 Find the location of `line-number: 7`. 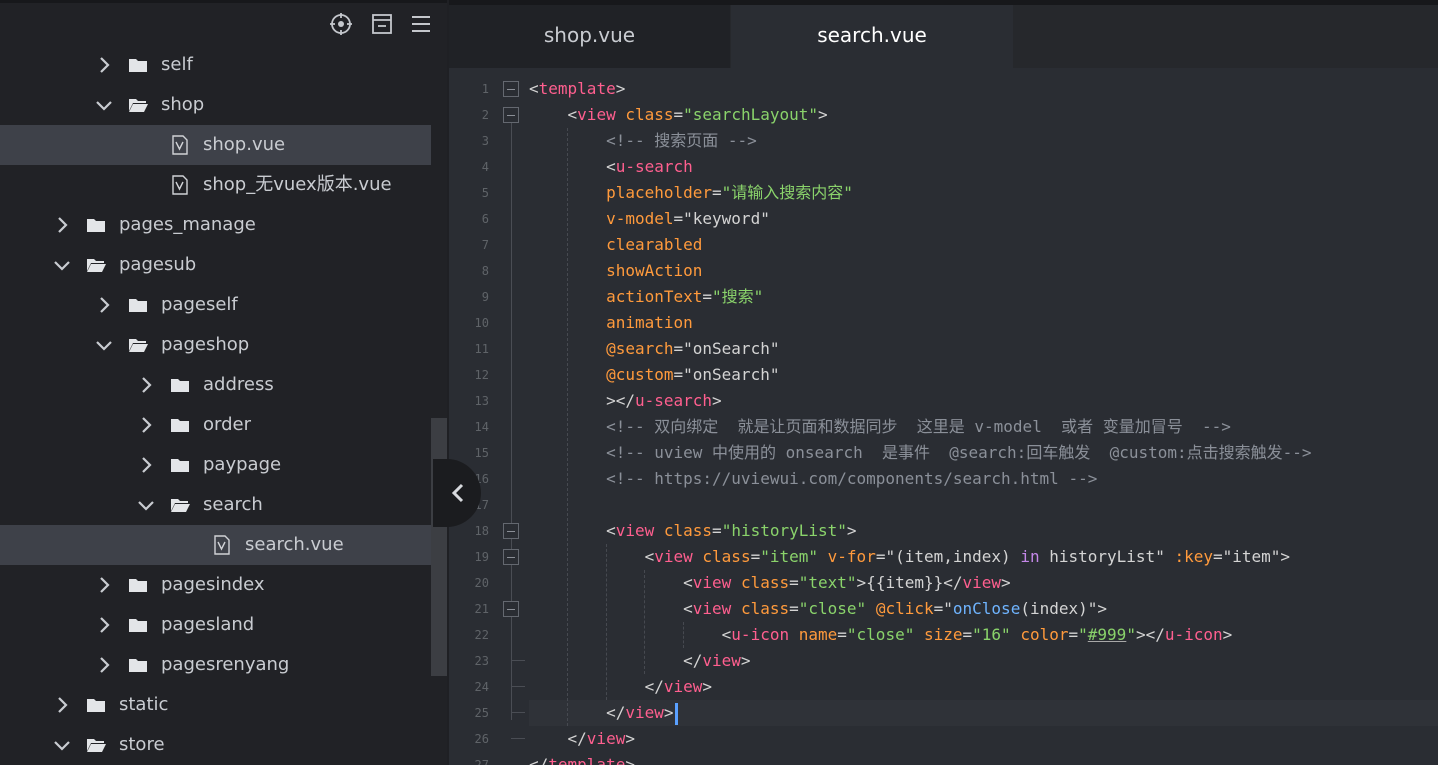

line-number: 7 is located at coordinates (485, 245).